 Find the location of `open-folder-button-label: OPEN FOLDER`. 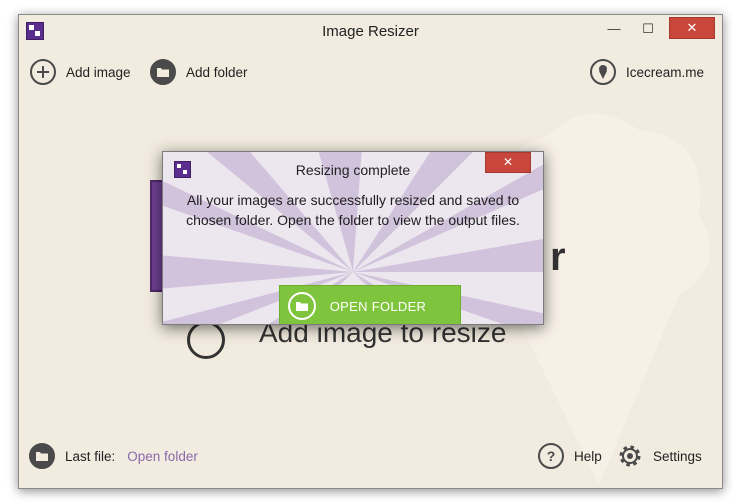

open-folder-button-label: OPEN FOLDER is located at coordinates (378, 306).